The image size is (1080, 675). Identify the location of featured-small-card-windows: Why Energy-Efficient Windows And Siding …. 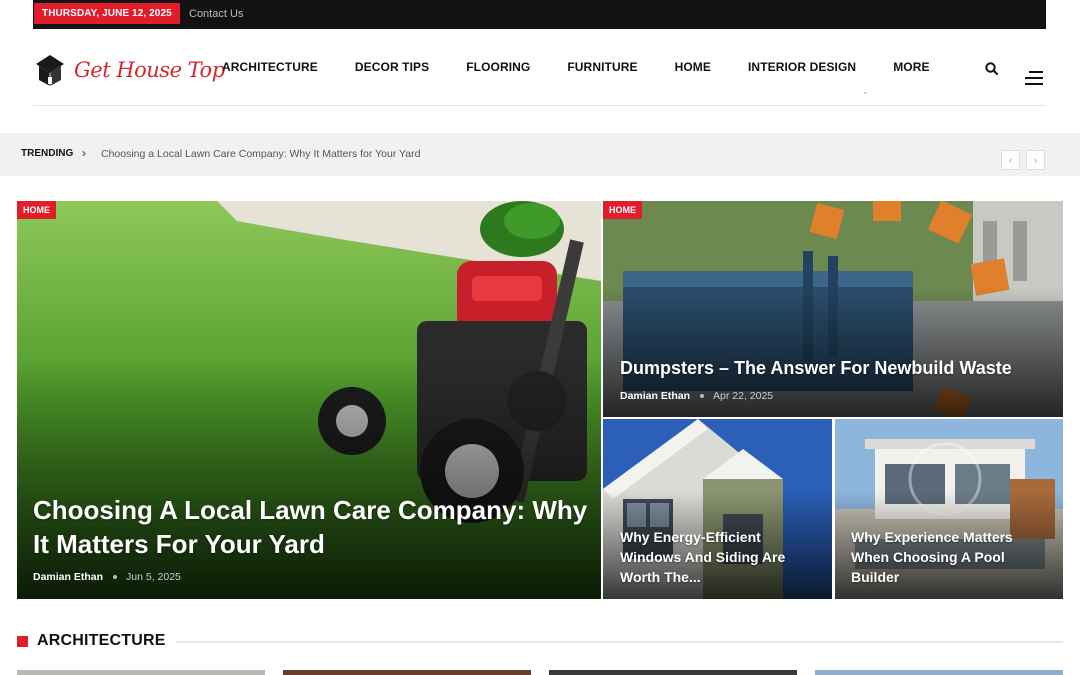
(717, 509).